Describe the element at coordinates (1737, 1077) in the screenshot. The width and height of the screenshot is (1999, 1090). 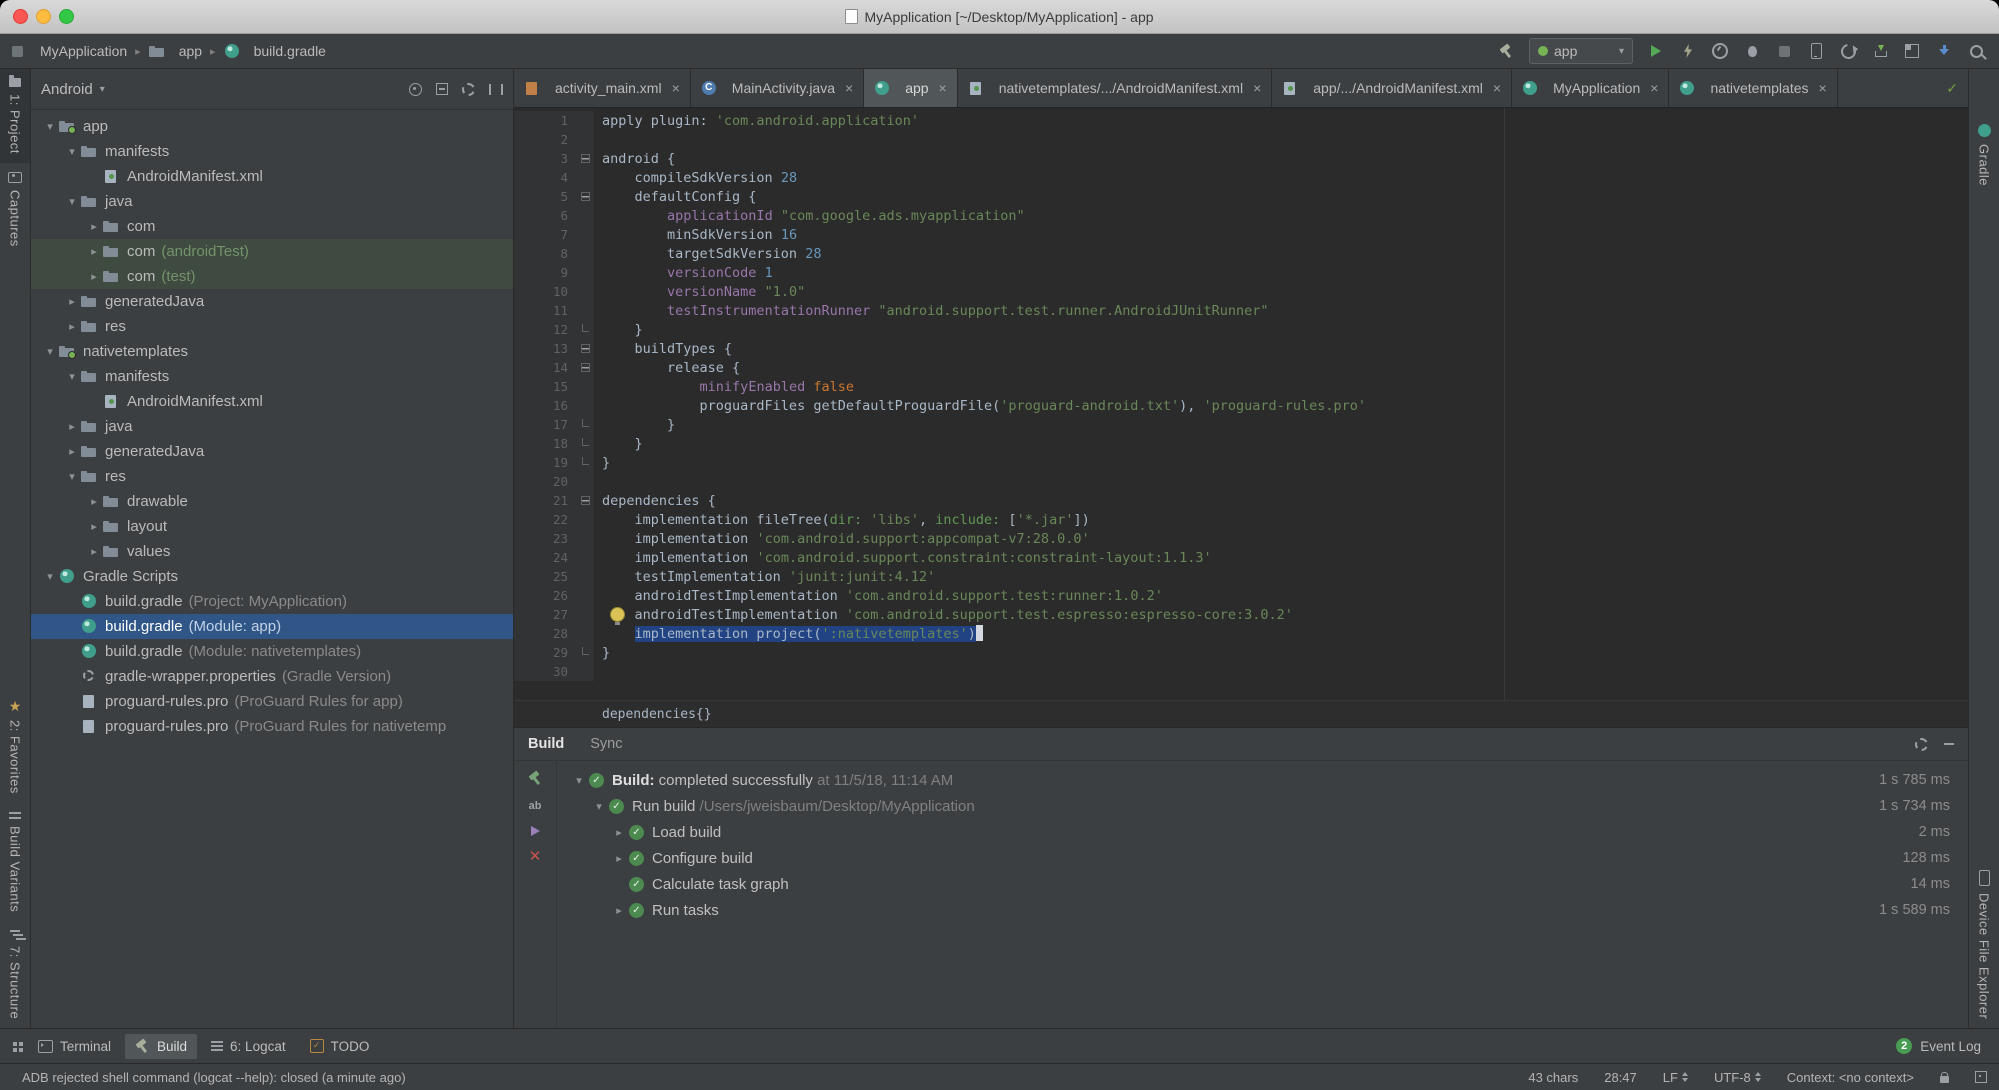
I see `encoding-selector: UTF-8` at that location.